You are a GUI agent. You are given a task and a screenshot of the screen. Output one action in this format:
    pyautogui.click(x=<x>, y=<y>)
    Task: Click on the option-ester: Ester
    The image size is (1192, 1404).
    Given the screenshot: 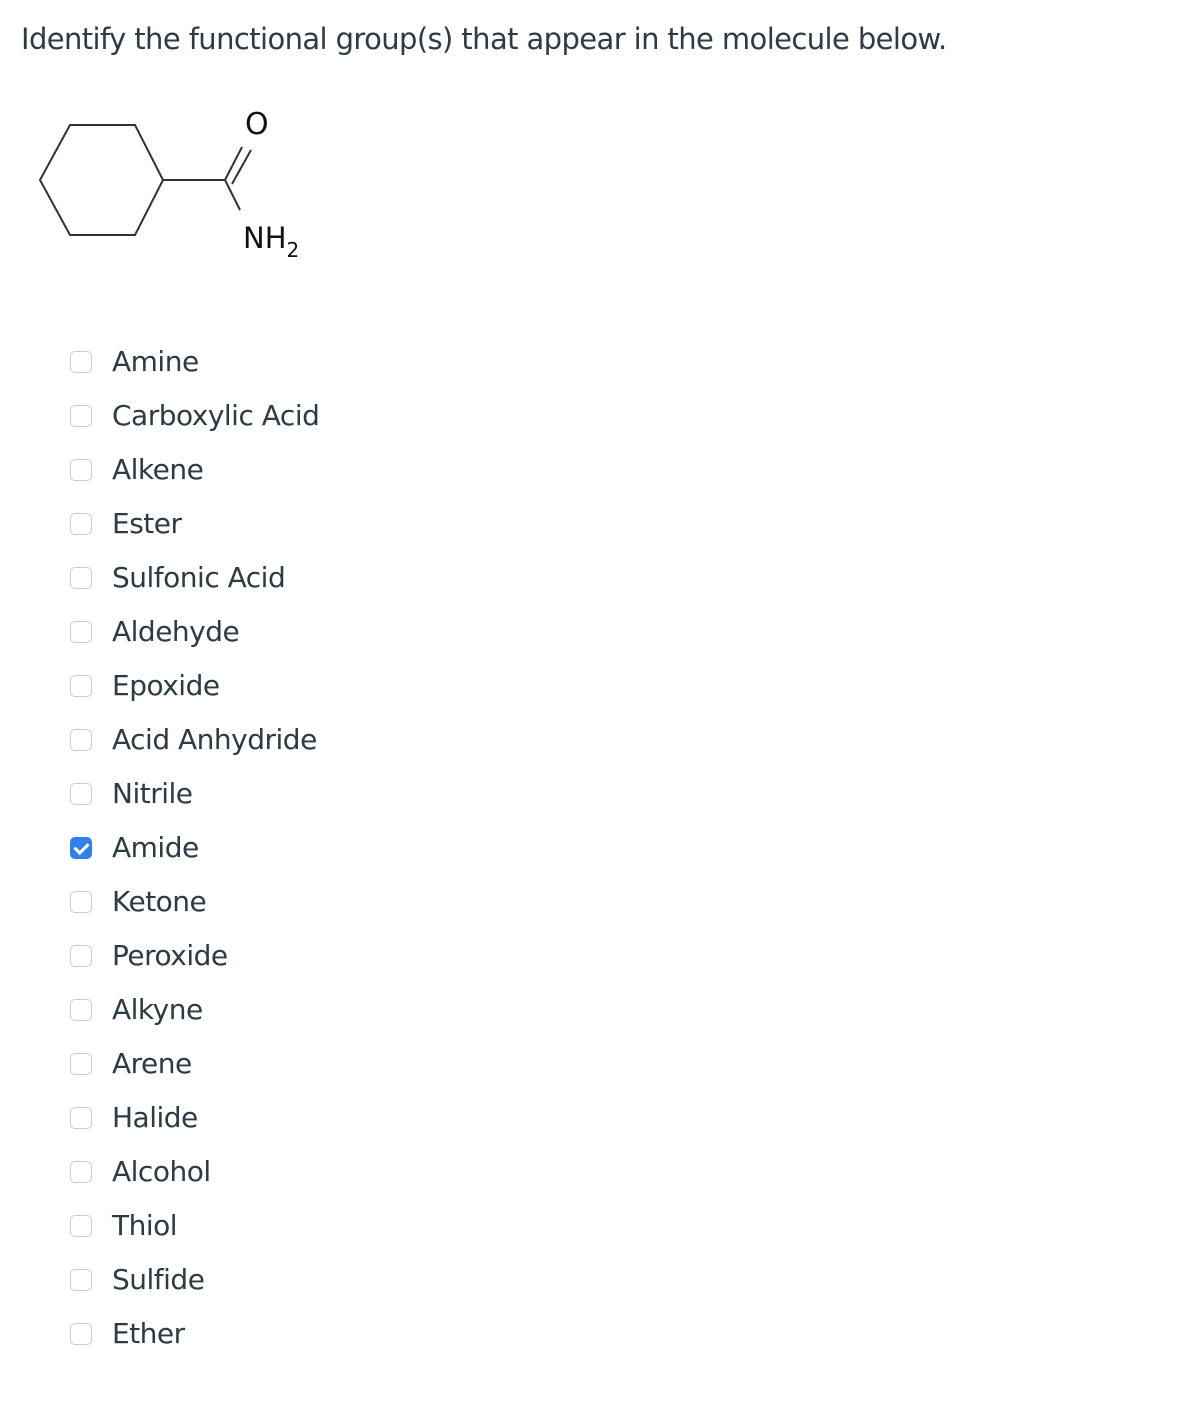 What is the action you would take?
    pyautogui.click(x=194, y=524)
    